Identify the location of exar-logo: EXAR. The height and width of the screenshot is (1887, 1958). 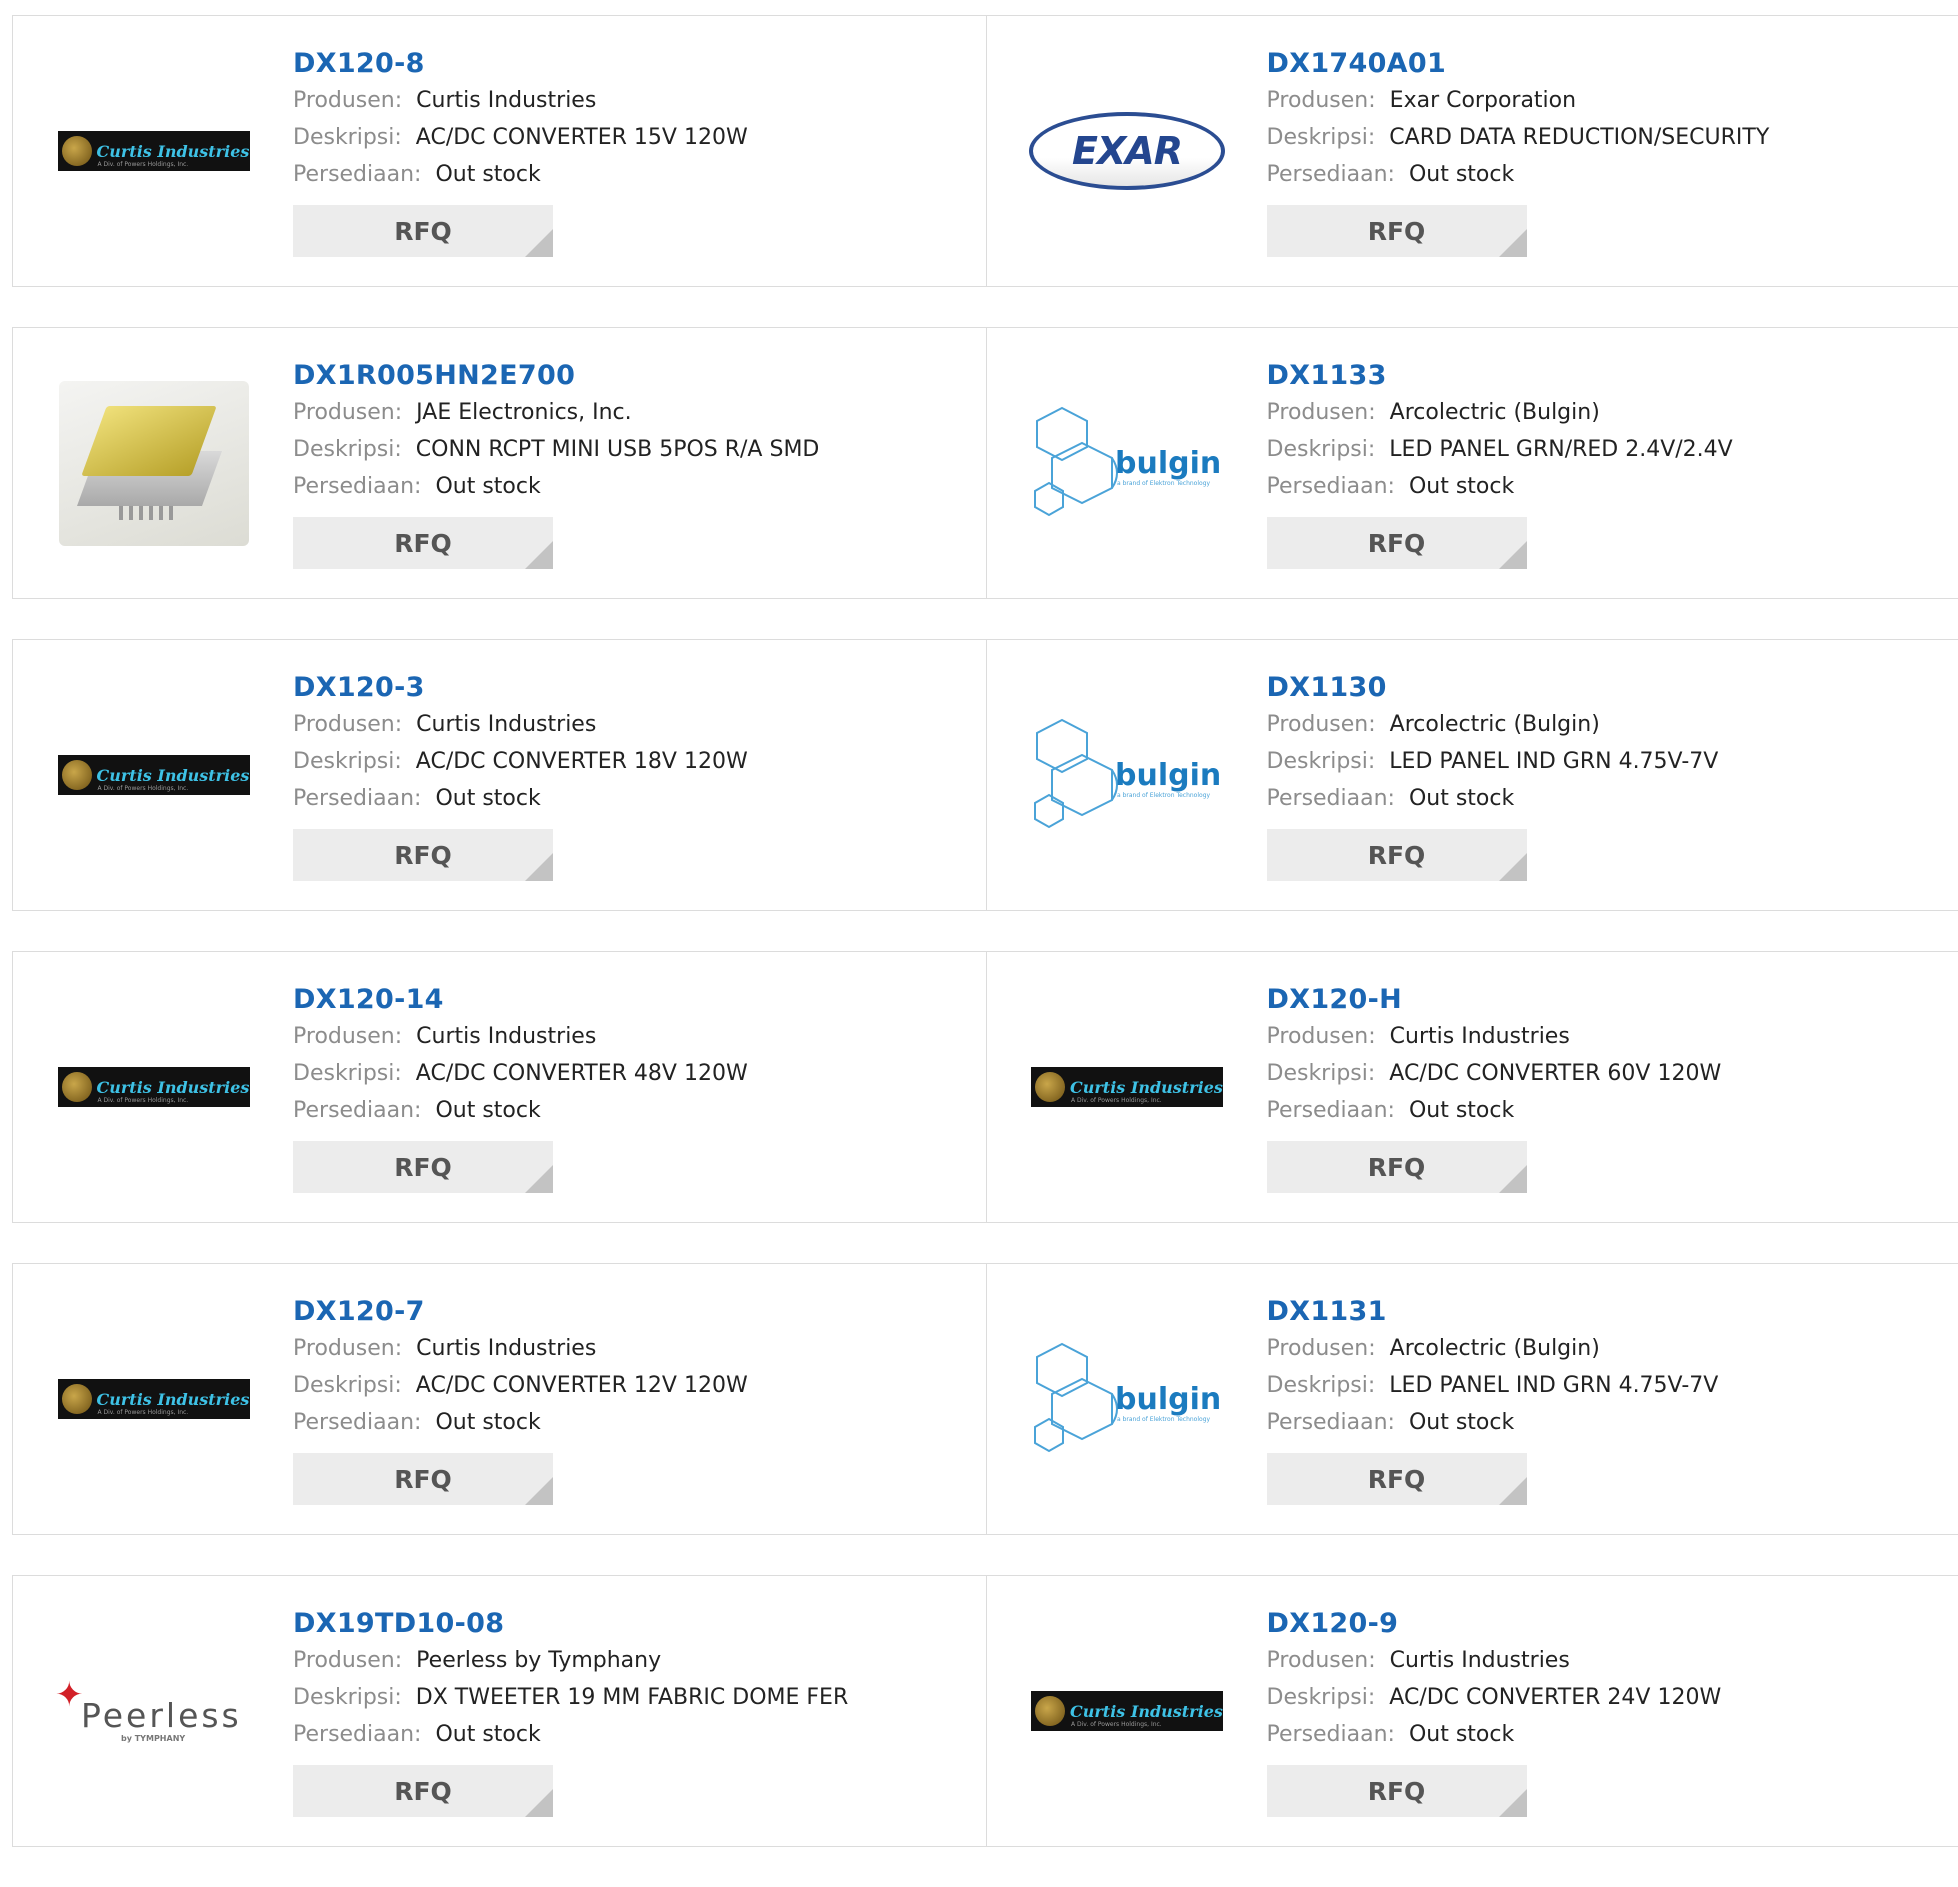
(1127, 151).